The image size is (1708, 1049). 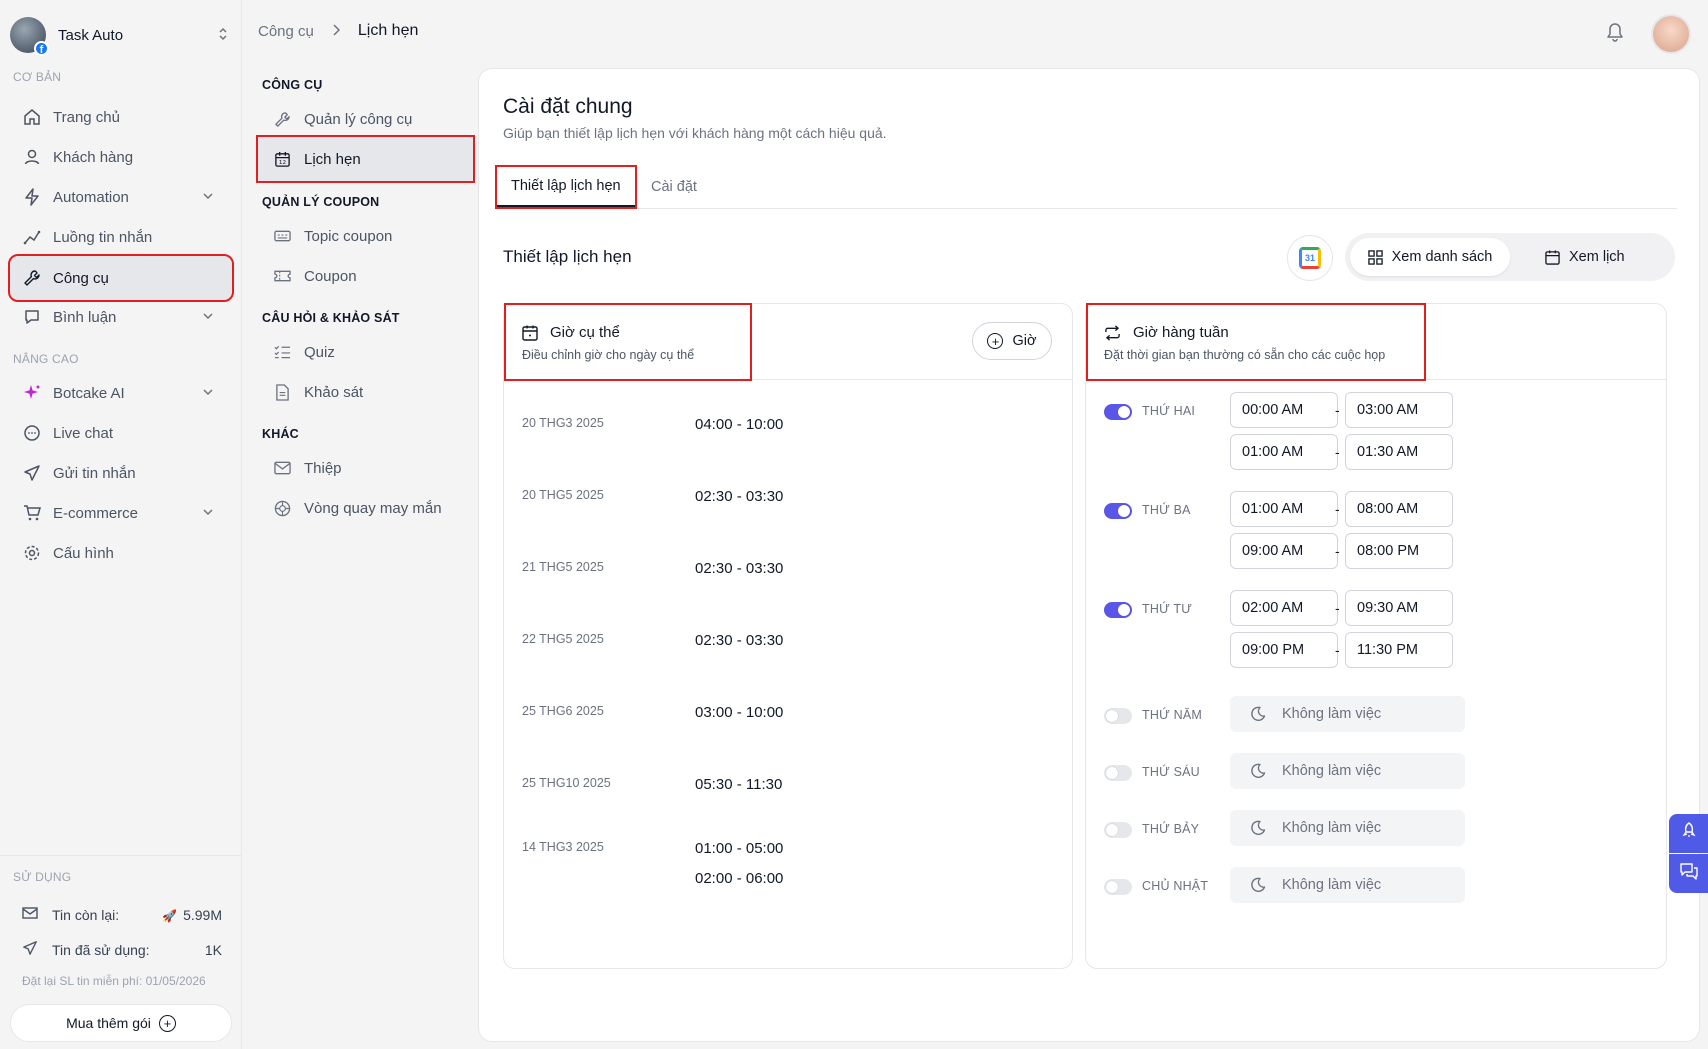 What do you see at coordinates (121, 237) in the screenshot?
I see `sidebar-item-message-flow: Luồng tin nhắn` at bounding box center [121, 237].